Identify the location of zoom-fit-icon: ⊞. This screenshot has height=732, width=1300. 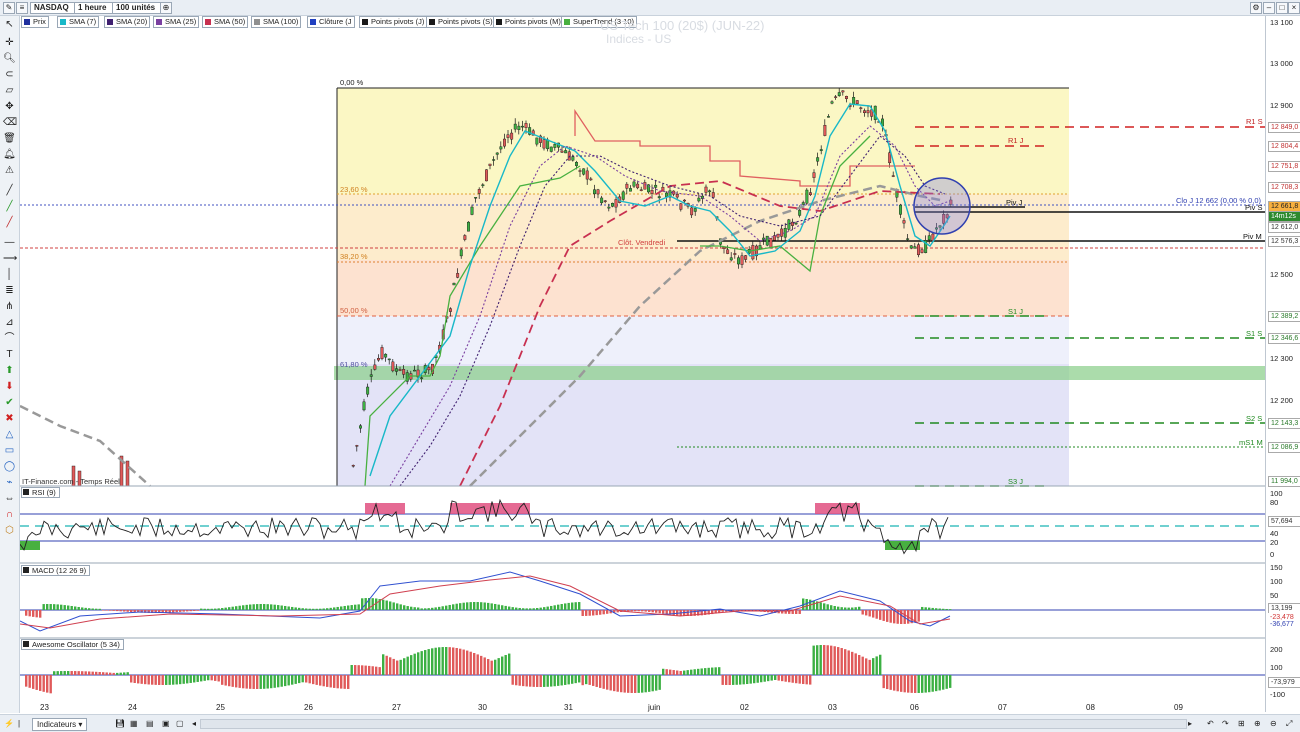
(1241, 723).